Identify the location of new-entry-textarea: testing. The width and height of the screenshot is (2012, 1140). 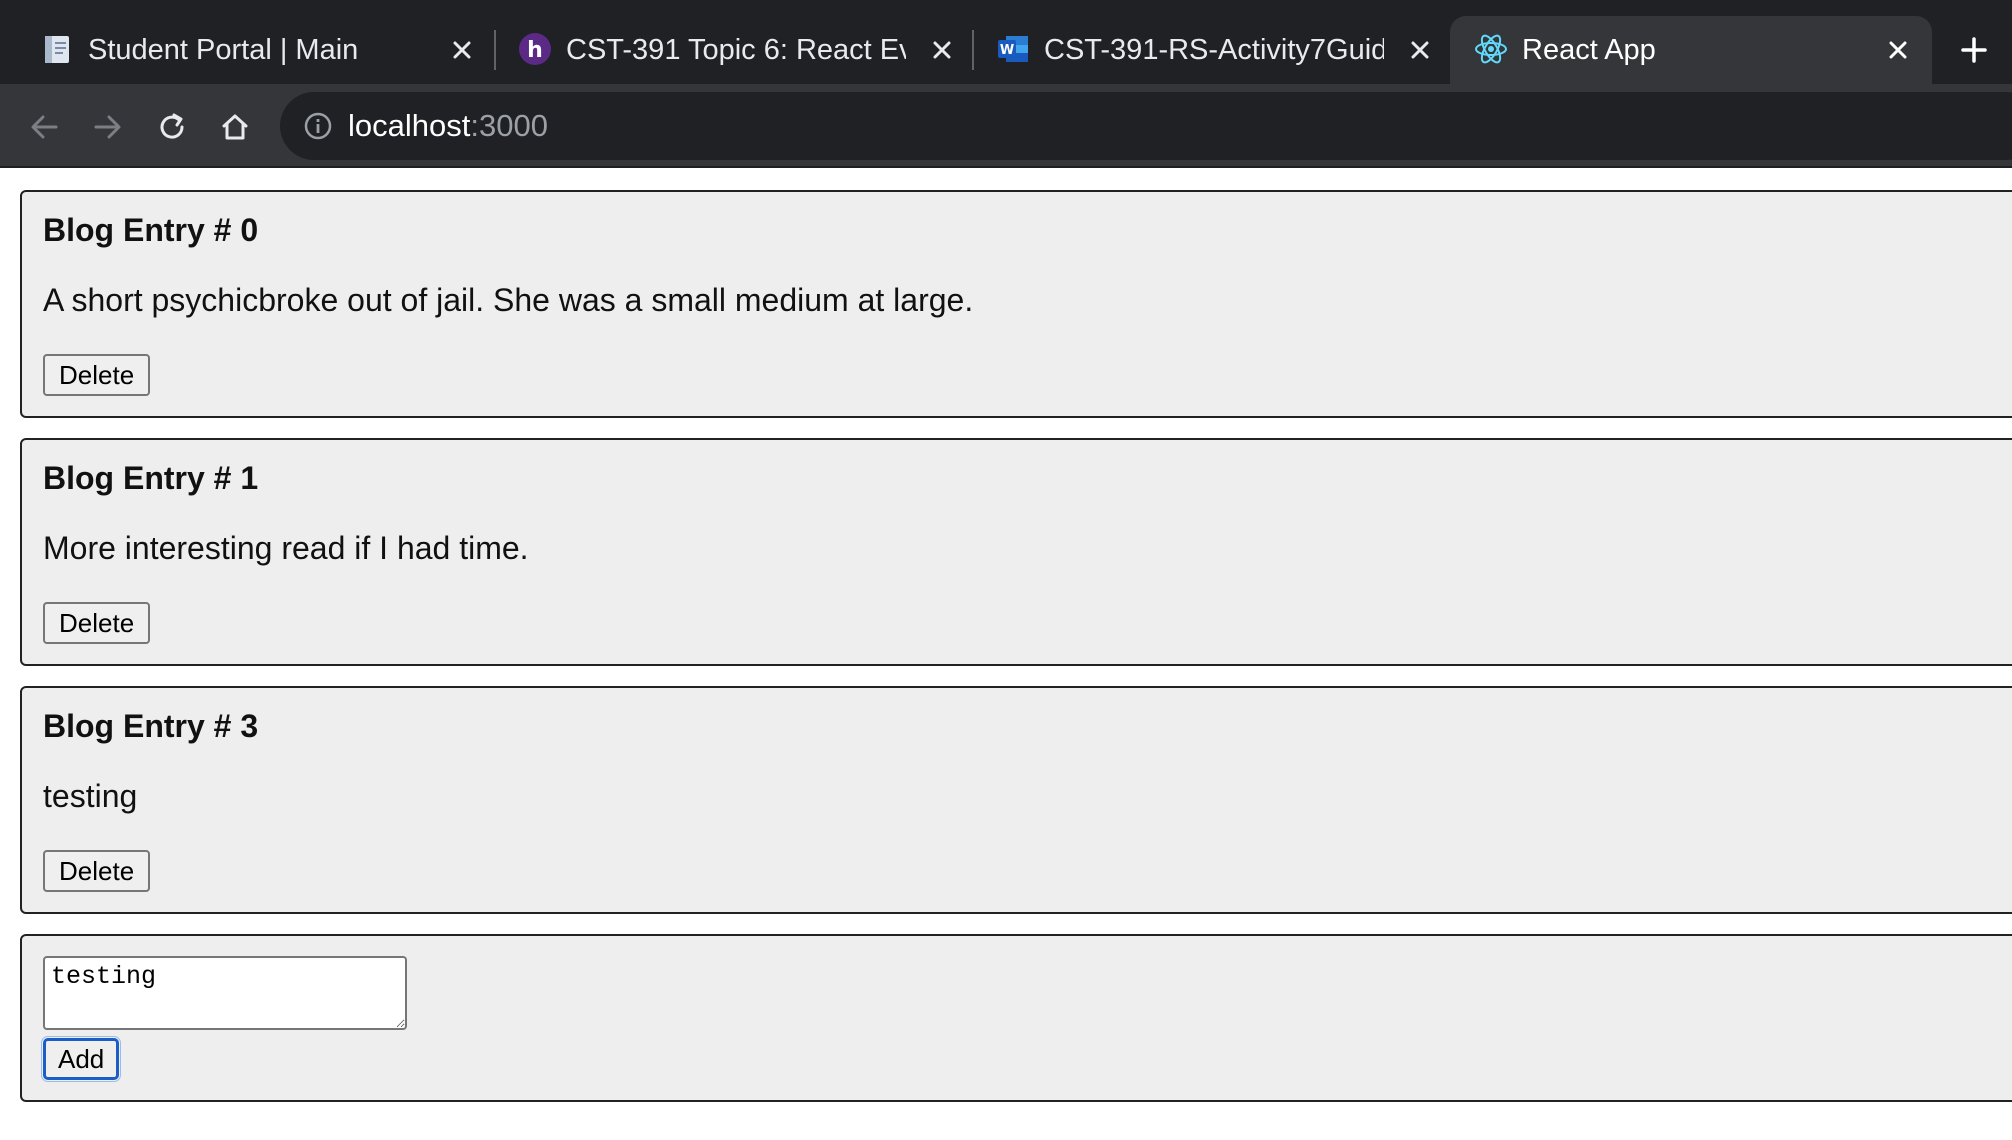
(225, 993).